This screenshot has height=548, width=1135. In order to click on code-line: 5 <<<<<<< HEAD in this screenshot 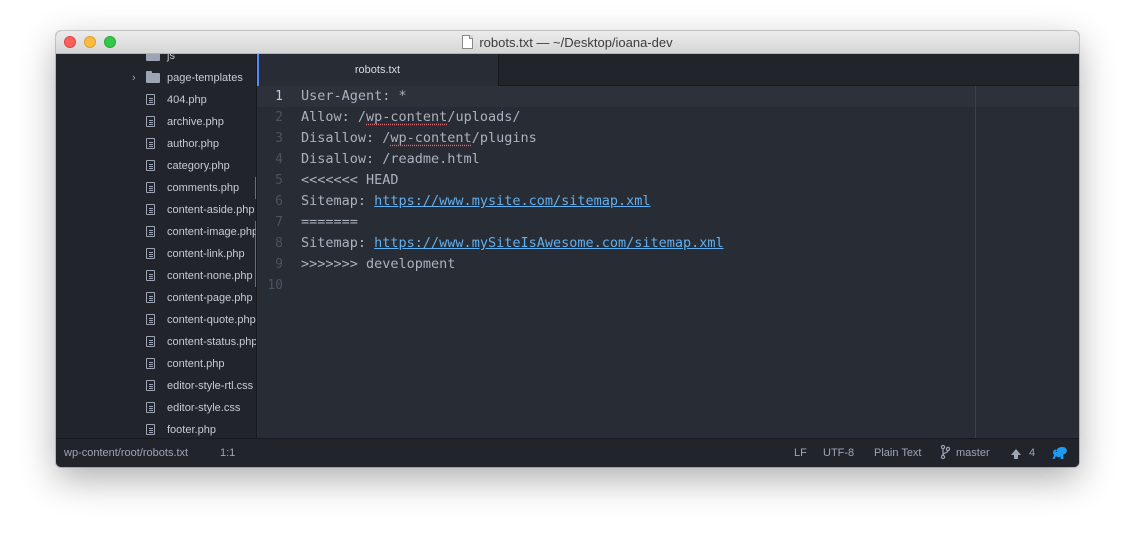, I will do `click(668, 180)`.